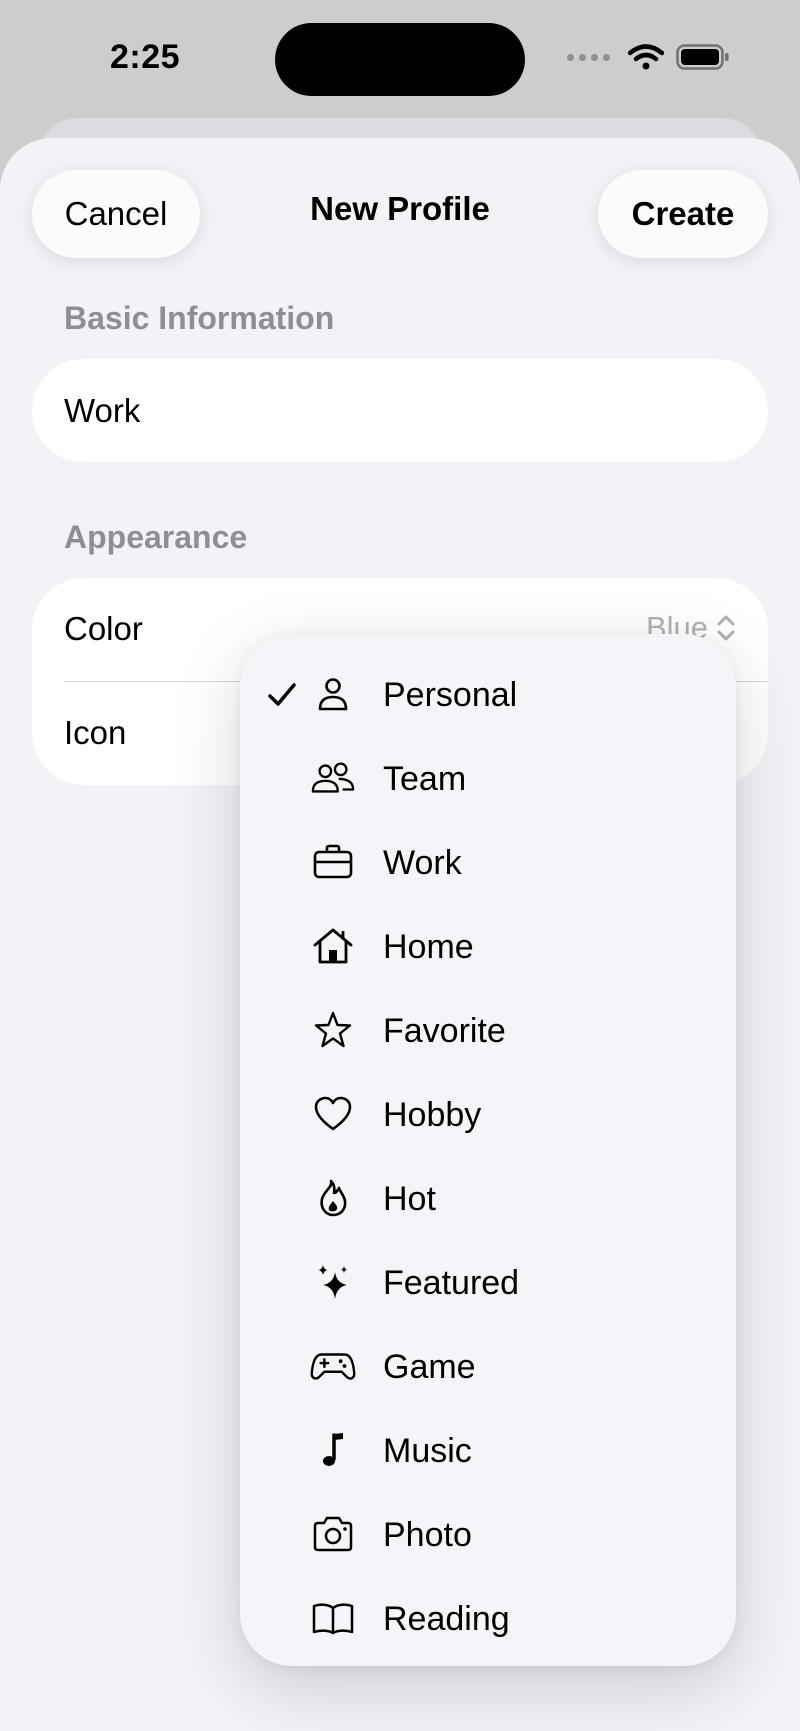 The image size is (800, 1731). What do you see at coordinates (400, 410) in the screenshot?
I see `profile-name-field: Work` at bounding box center [400, 410].